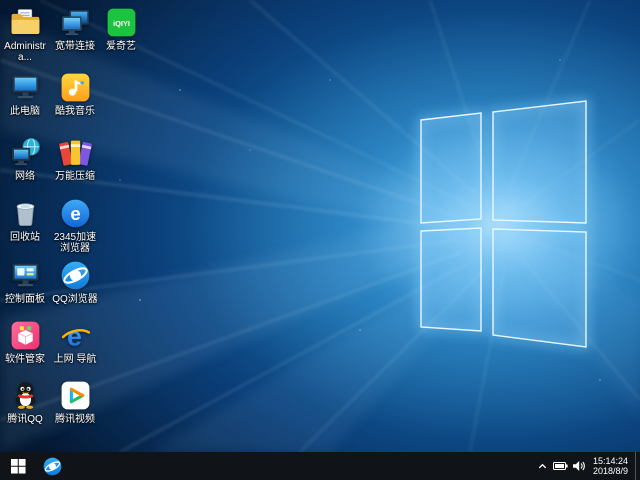 The width and height of the screenshot is (640, 480). I want to click on desktop-icon-2345-browser: e 2345加速浏览器, so click(75, 225).